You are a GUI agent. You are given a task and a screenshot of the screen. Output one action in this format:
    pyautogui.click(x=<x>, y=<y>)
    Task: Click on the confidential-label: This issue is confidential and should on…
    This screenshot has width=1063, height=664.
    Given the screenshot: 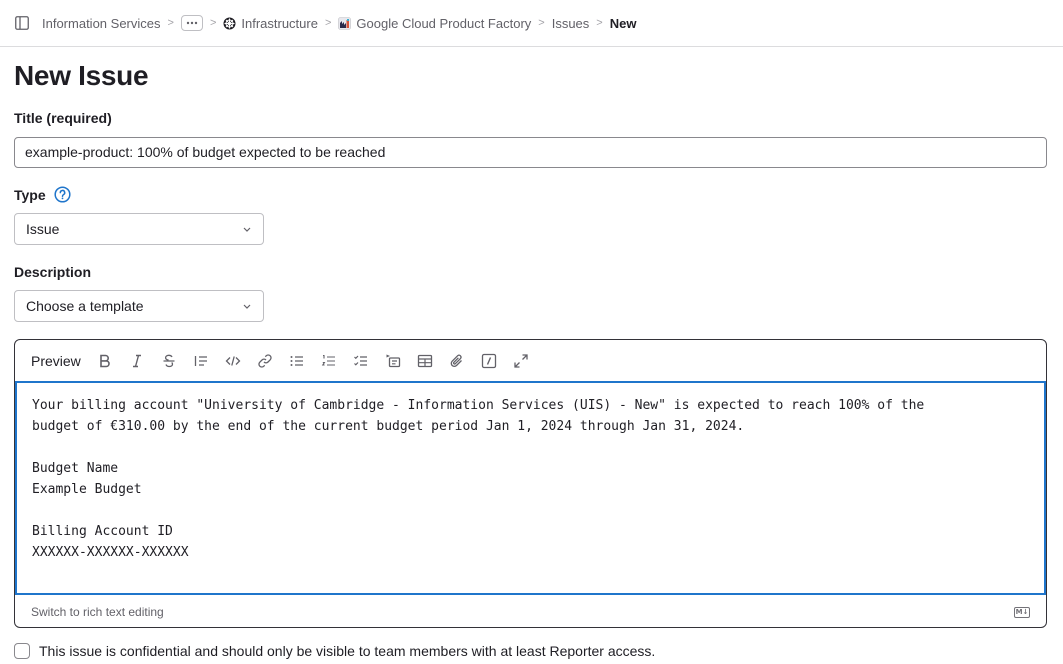 What is the action you would take?
    pyautogui.click(x=347, y=651)
    